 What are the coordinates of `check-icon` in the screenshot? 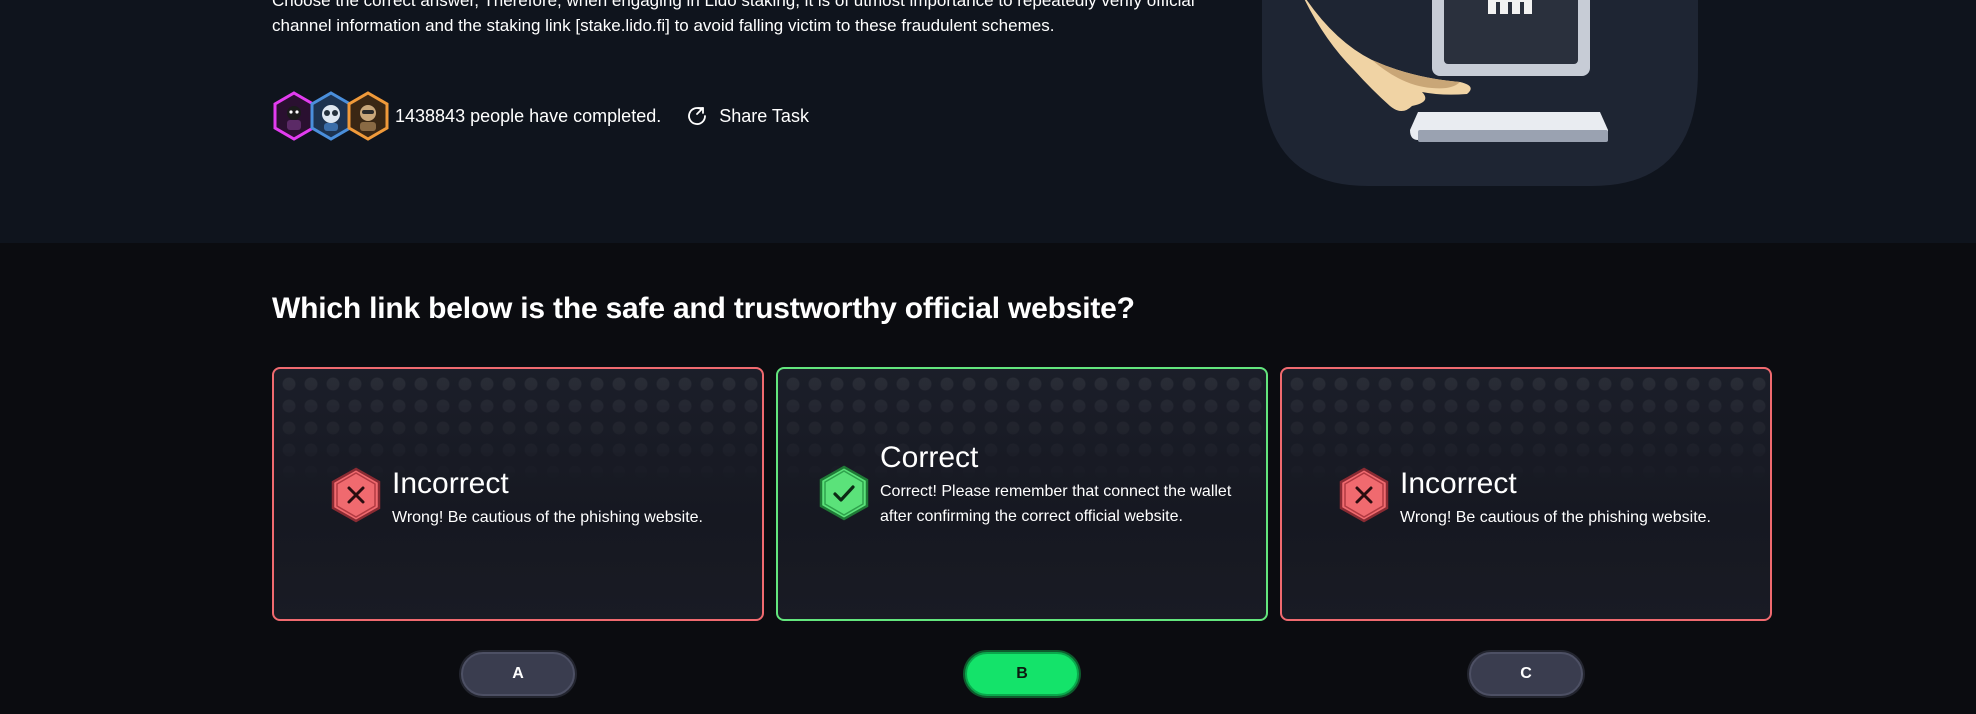 It's located at (844, 493).